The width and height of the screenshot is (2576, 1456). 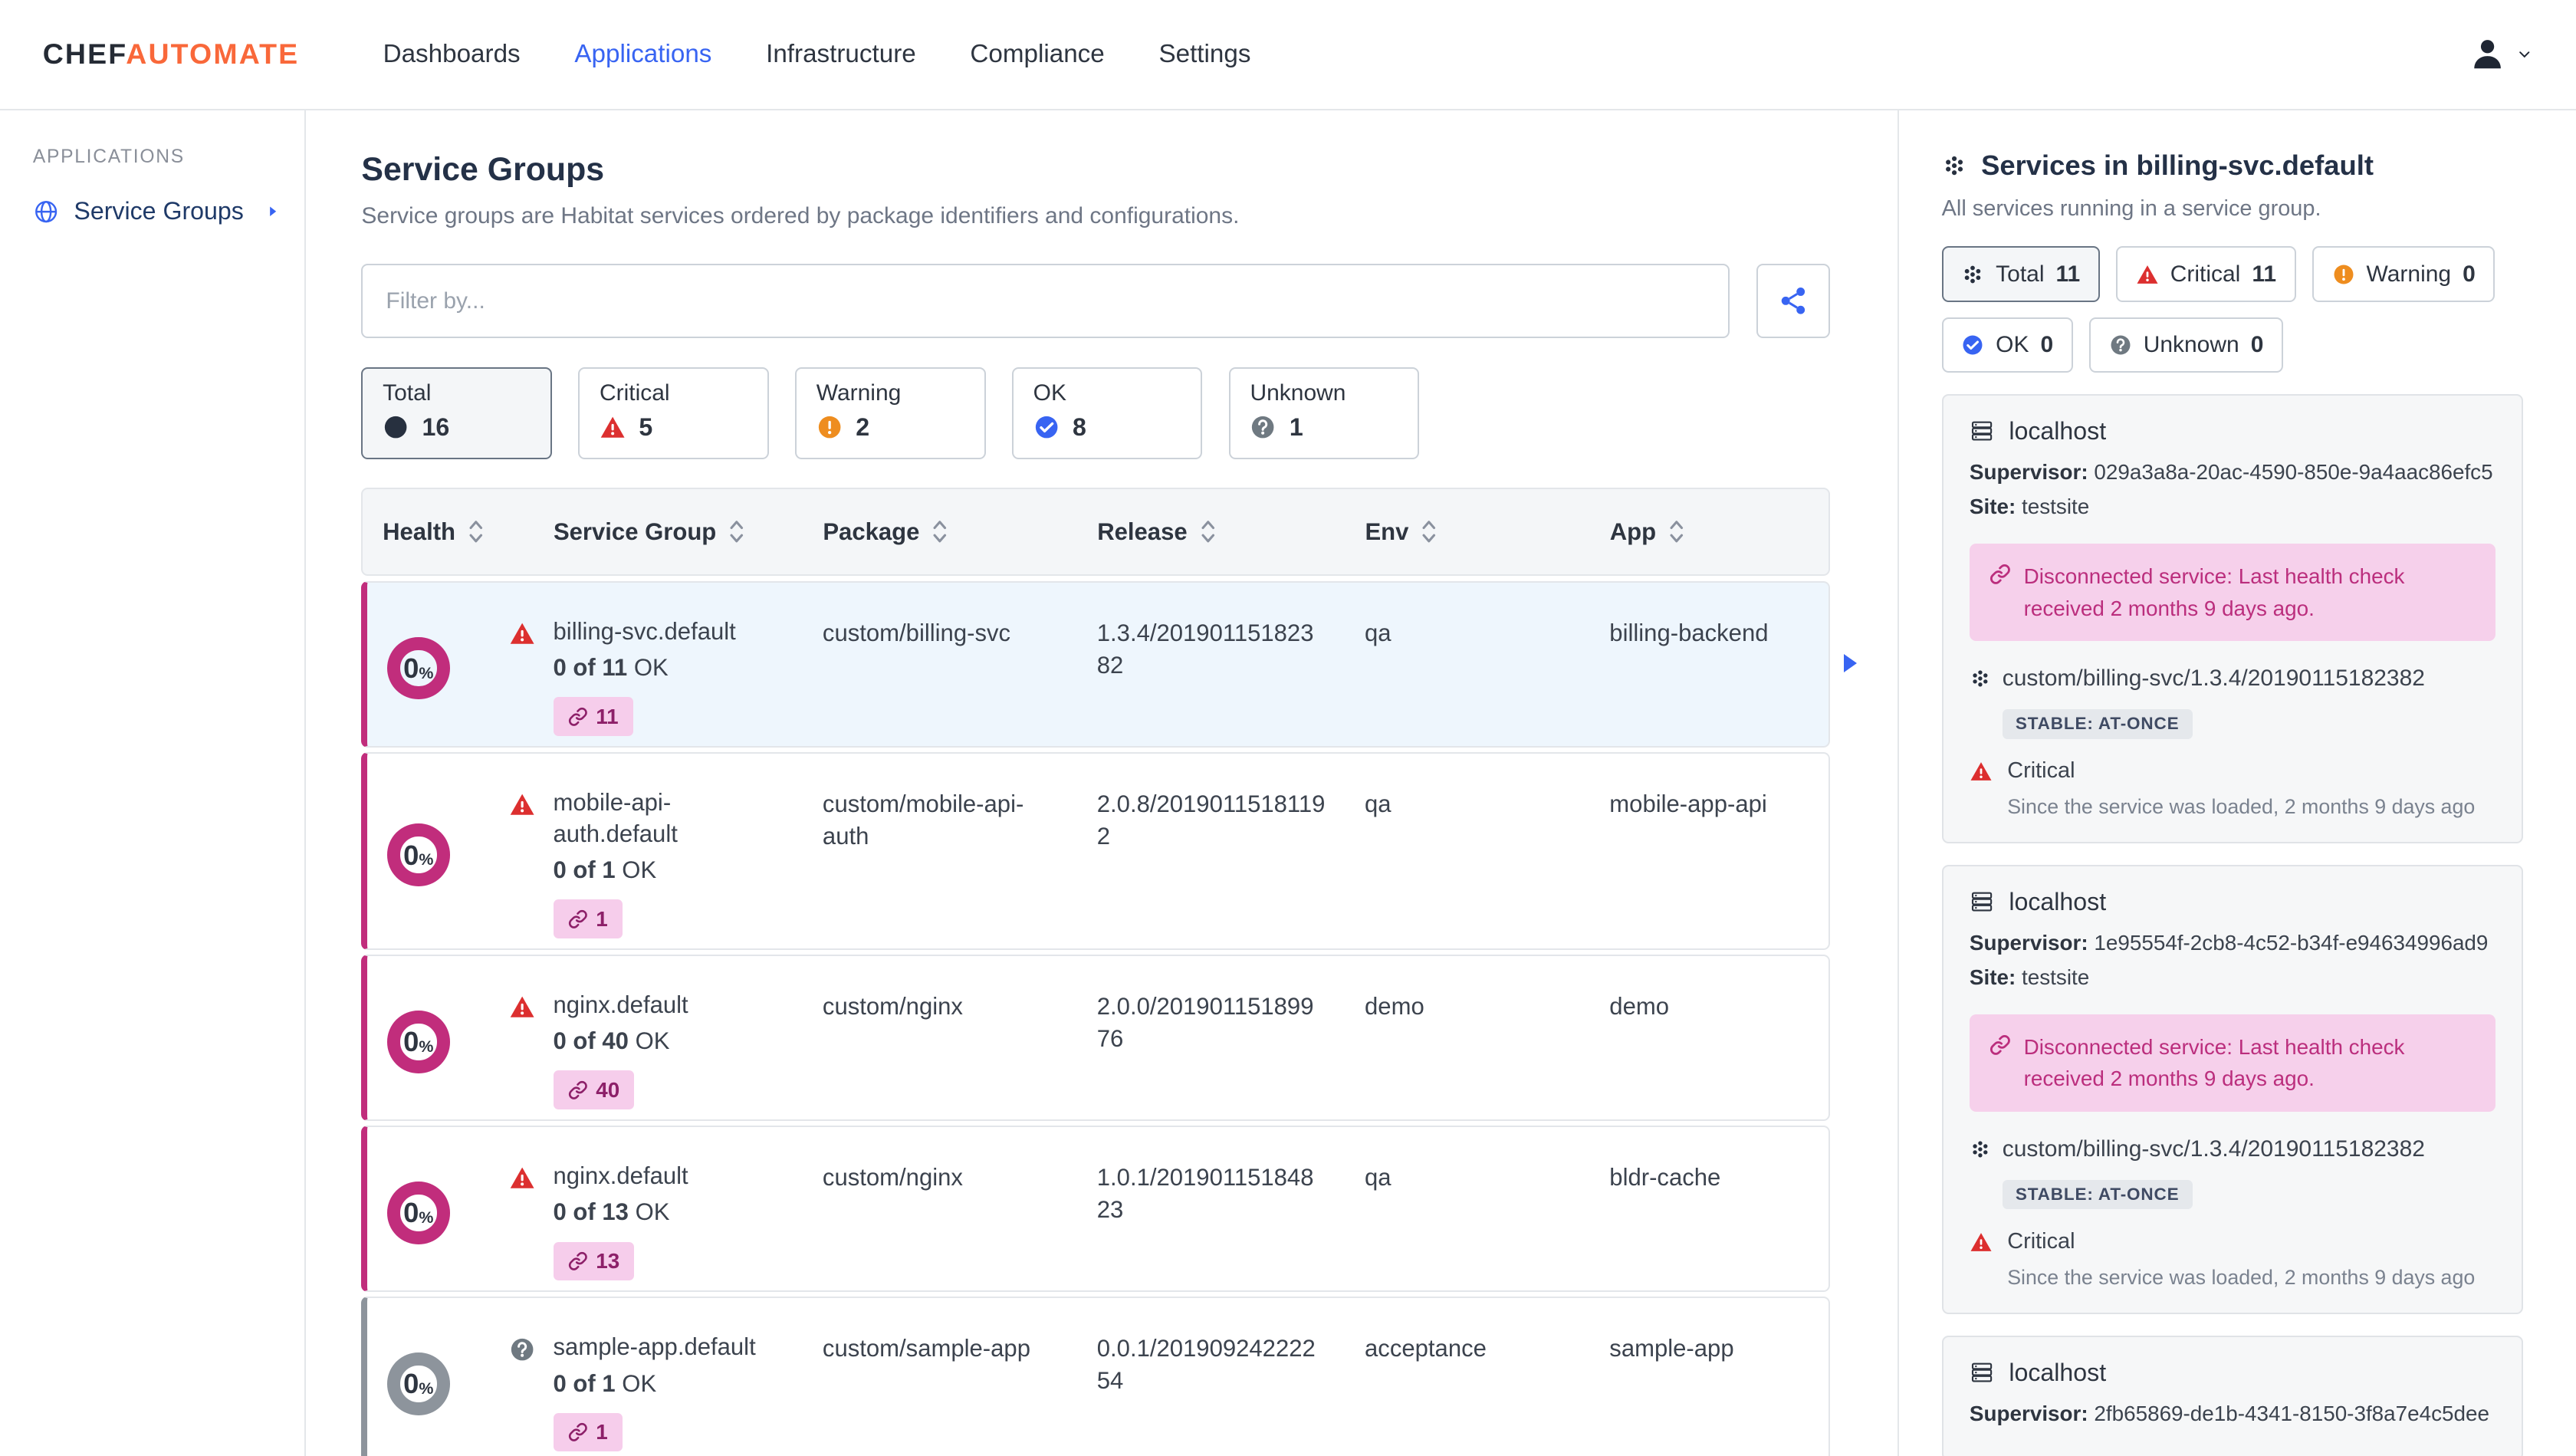 What do you see at coordinates (2206, 274) in the screenshot?
I see `panel-filter-critical: Critical 11` at bounding box center [2206, 274].